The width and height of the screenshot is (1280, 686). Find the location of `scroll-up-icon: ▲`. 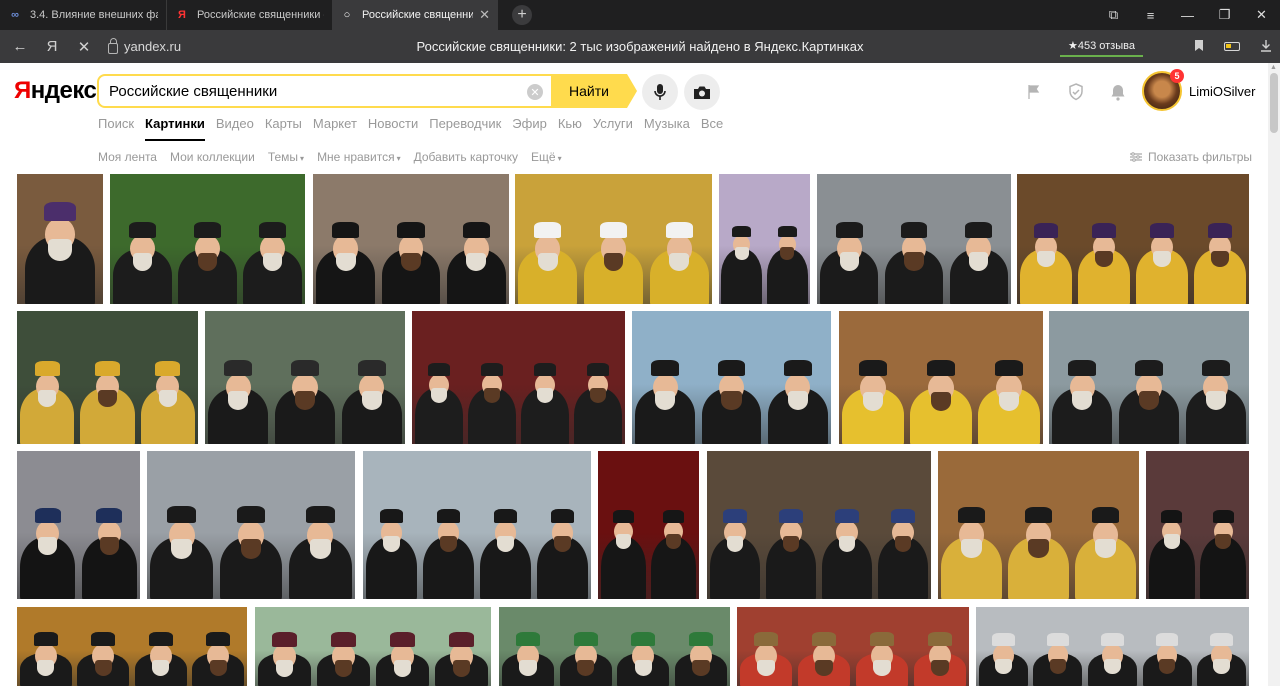

scroll-up-icon: ▲ is located at coordinates (1273, 67).